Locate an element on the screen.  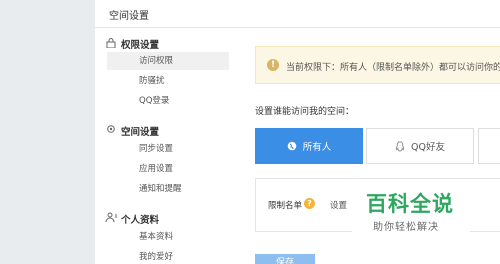
sidebar-section-title: 权限设置 is located at coordinates (140, 45).